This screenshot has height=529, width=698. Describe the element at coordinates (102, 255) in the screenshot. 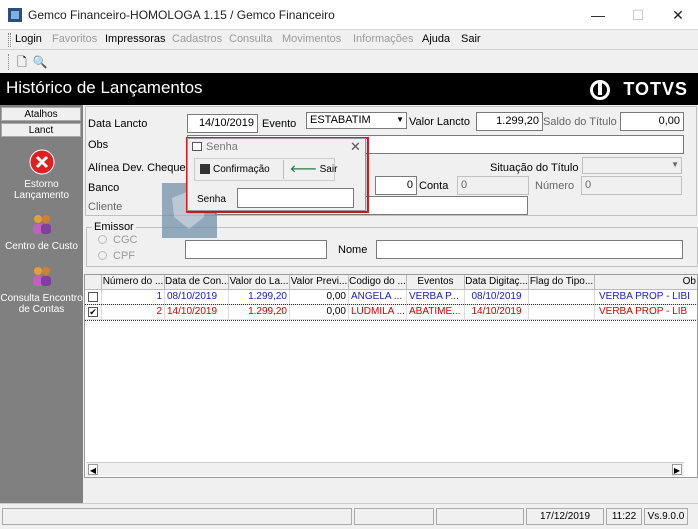

I see `cpf-radio` at that location.